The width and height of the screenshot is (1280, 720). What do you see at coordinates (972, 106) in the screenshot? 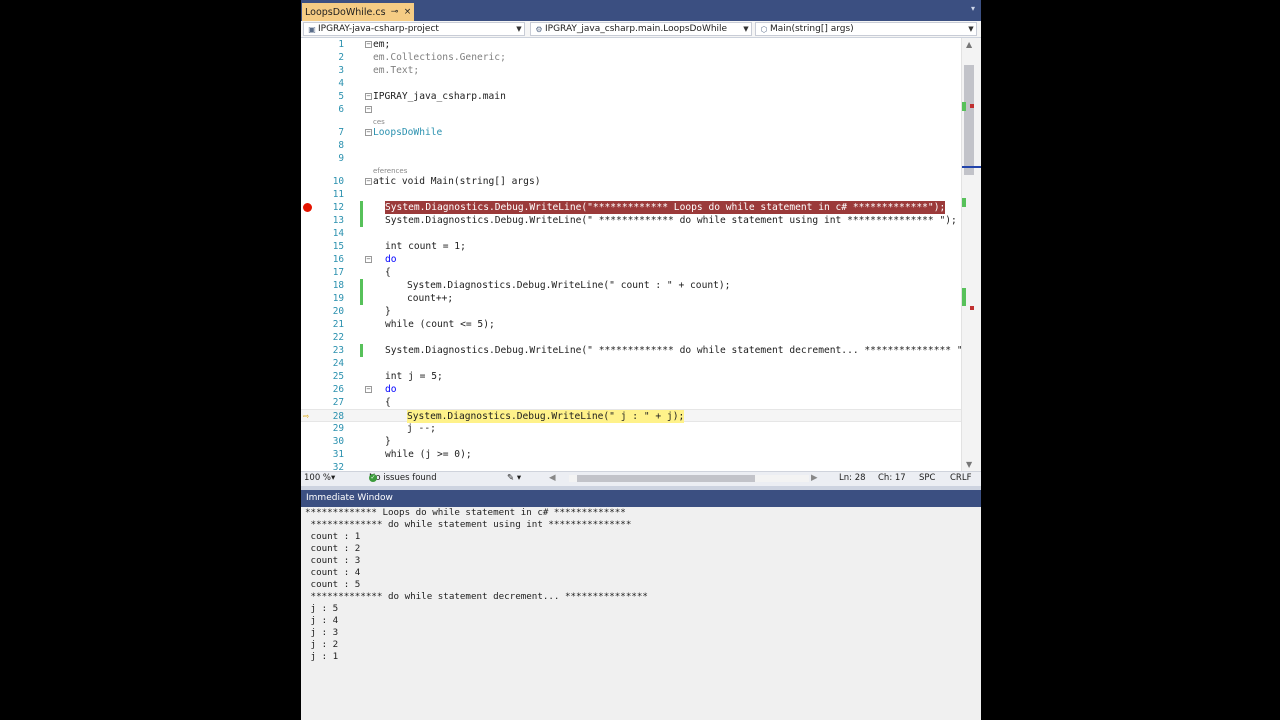
I see `breakpoint-marker` at bounding box center [972, 106].